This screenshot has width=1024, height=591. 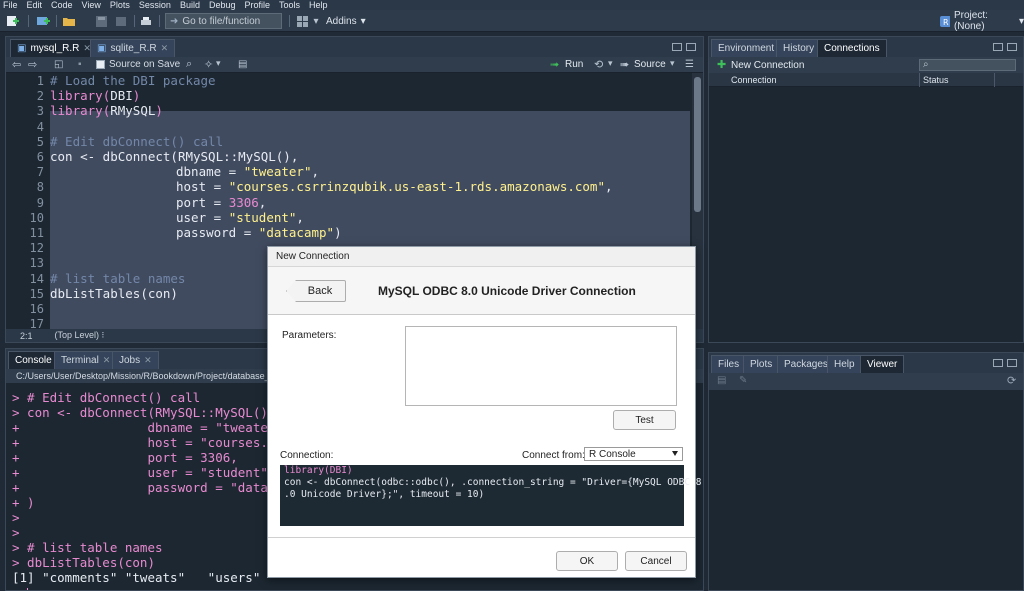 What do you see at coordinates (1011, 380) in the screenshot?
I see `refresh-icon: ⟳` at bounding box center [1011, 380].